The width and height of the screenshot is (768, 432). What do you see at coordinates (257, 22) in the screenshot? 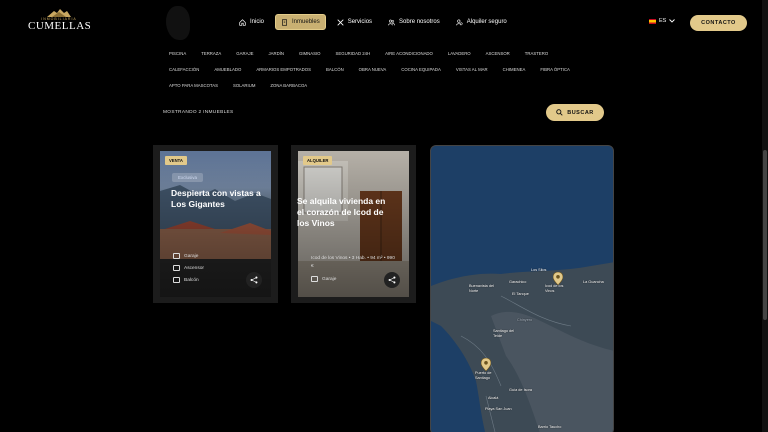
I see `nav-label: Inicio` at bounding box center [257, 22].